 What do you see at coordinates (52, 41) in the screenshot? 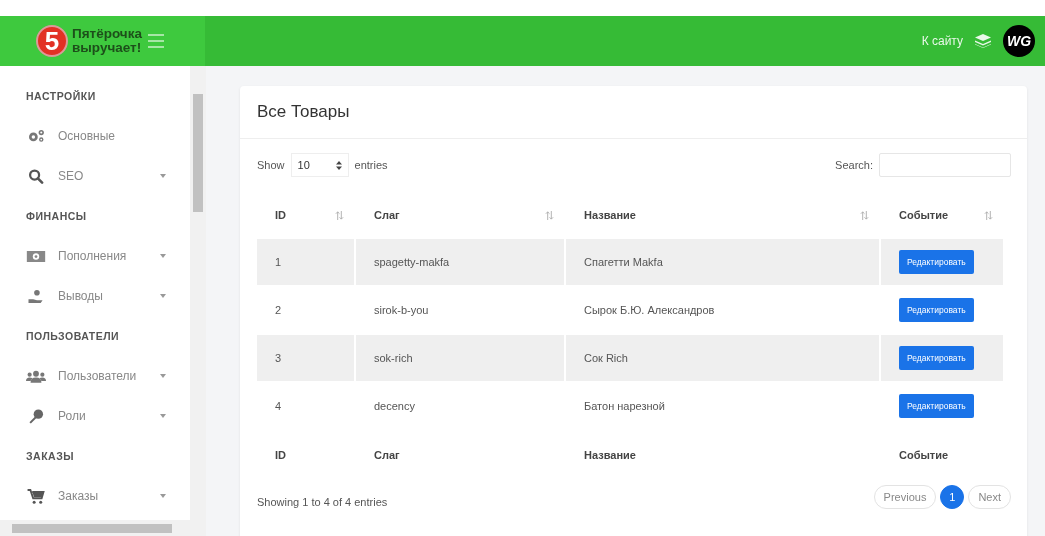
I see `logo-mark: 5` at bounding box center [52, 41].